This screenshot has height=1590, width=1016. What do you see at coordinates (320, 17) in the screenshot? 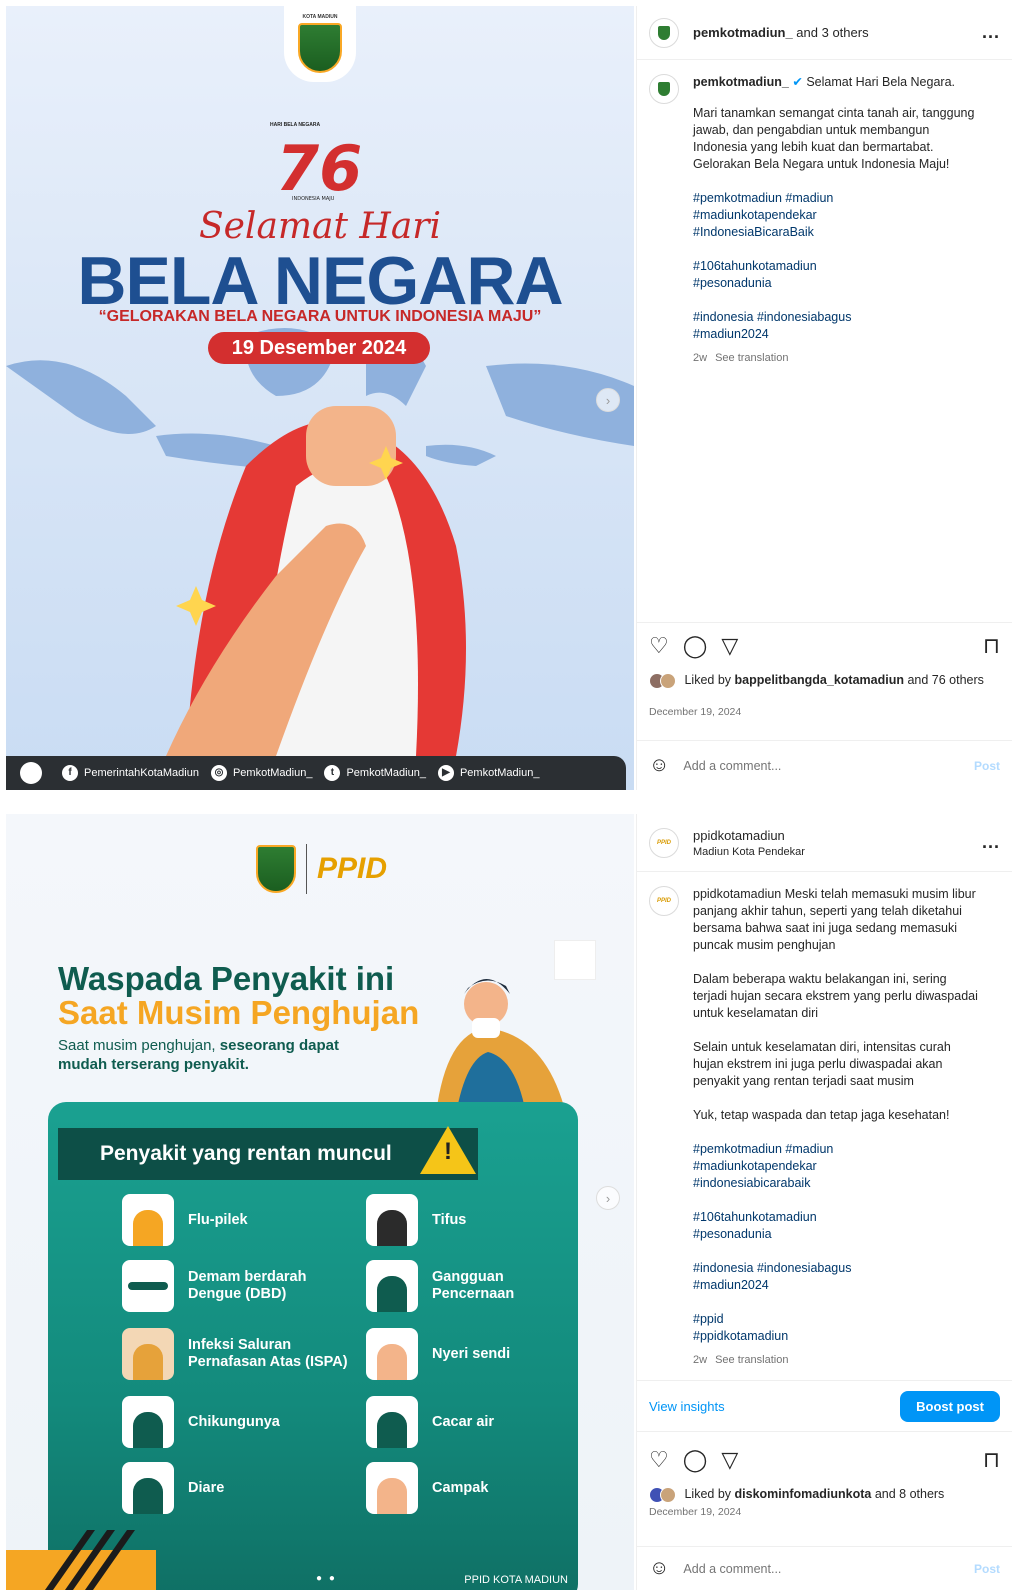
I see `crest-label: KOTA MADIUN` at bounding box center [320, 17].